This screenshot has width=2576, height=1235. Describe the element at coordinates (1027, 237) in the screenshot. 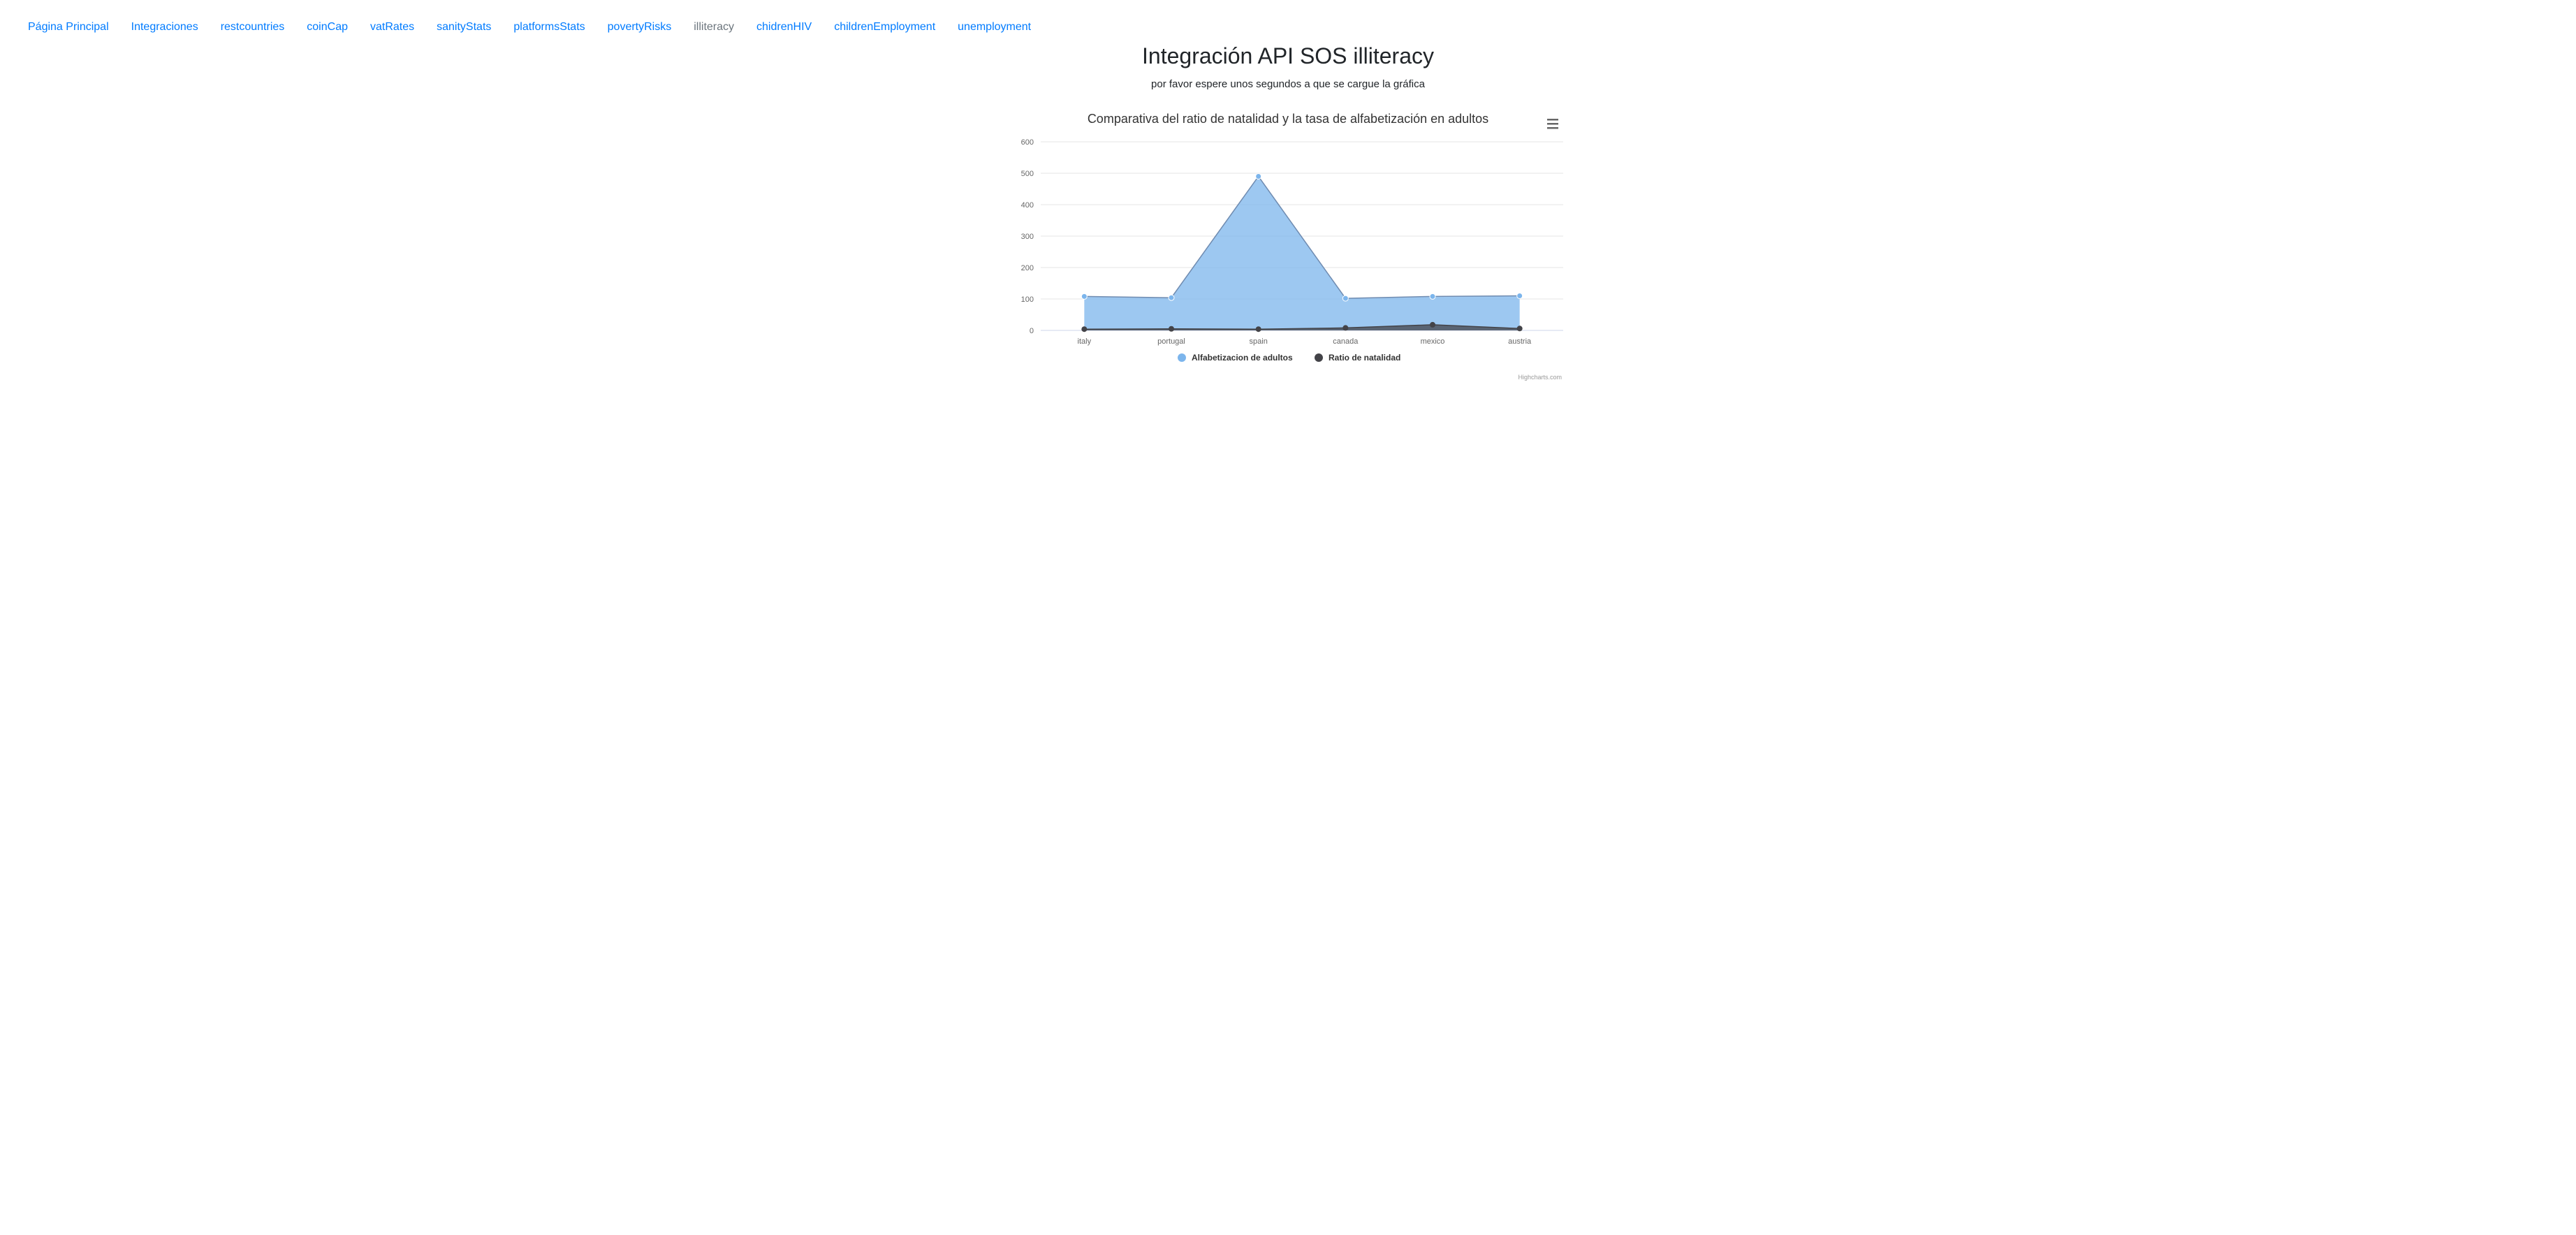

I see `y-tick-label: 300` at that location.